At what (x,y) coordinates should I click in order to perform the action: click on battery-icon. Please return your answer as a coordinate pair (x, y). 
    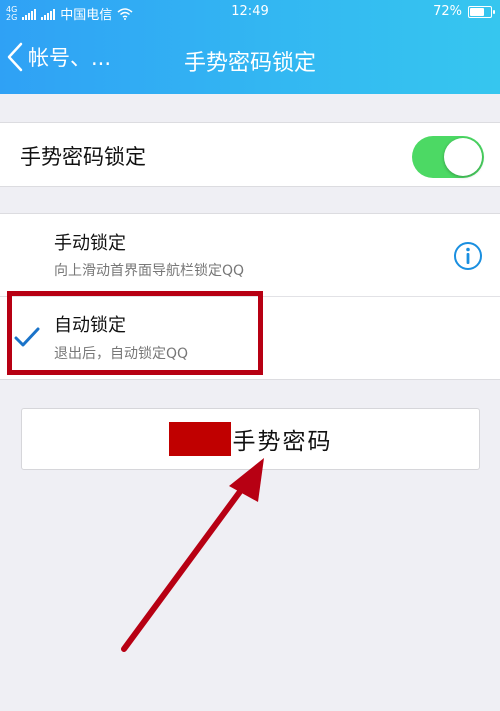
    Looking at the image, I should click on (481, 11).